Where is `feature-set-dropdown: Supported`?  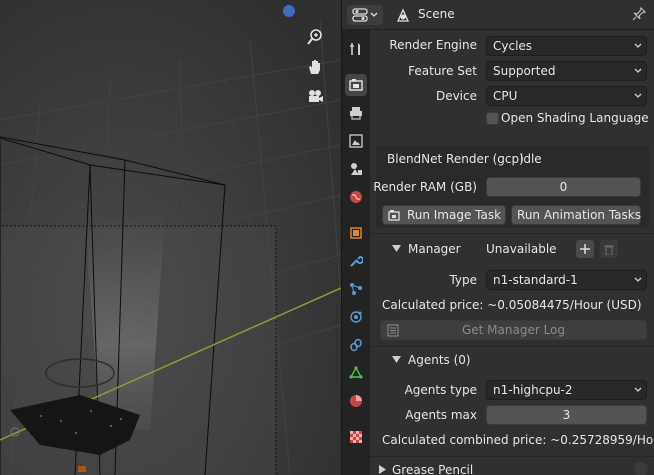 feature-set-dropdown: Supported is located at coordinates (566, 71).